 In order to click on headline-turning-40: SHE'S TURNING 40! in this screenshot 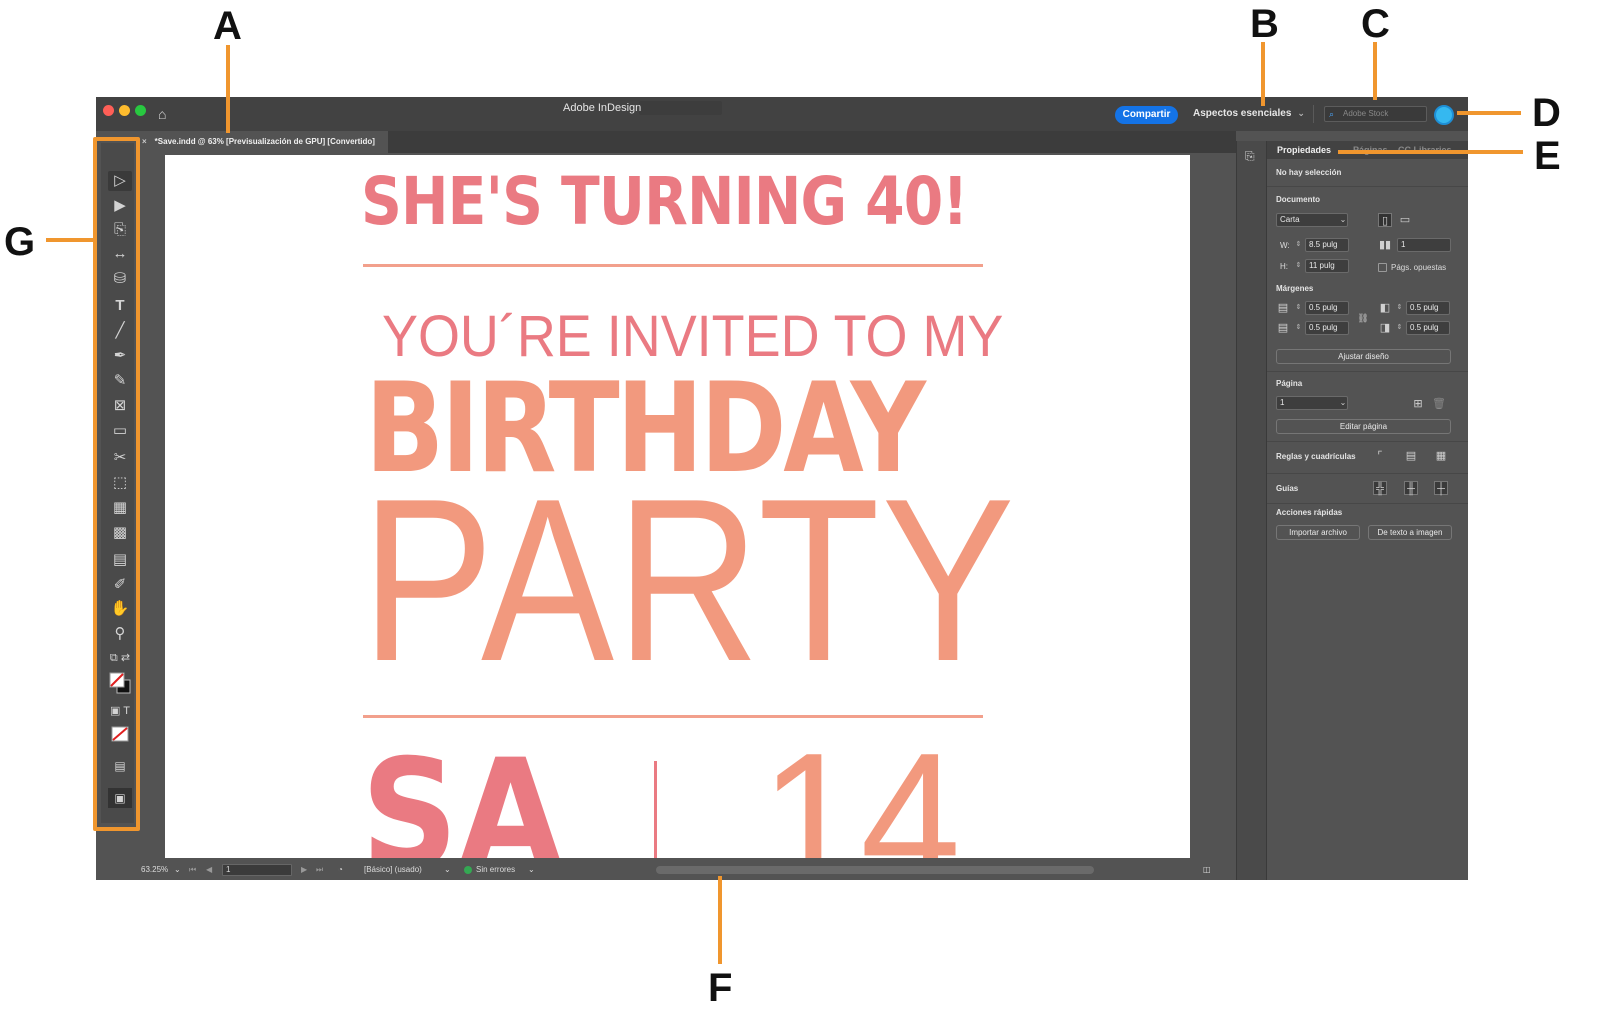, I will do `click(664, 201)`.